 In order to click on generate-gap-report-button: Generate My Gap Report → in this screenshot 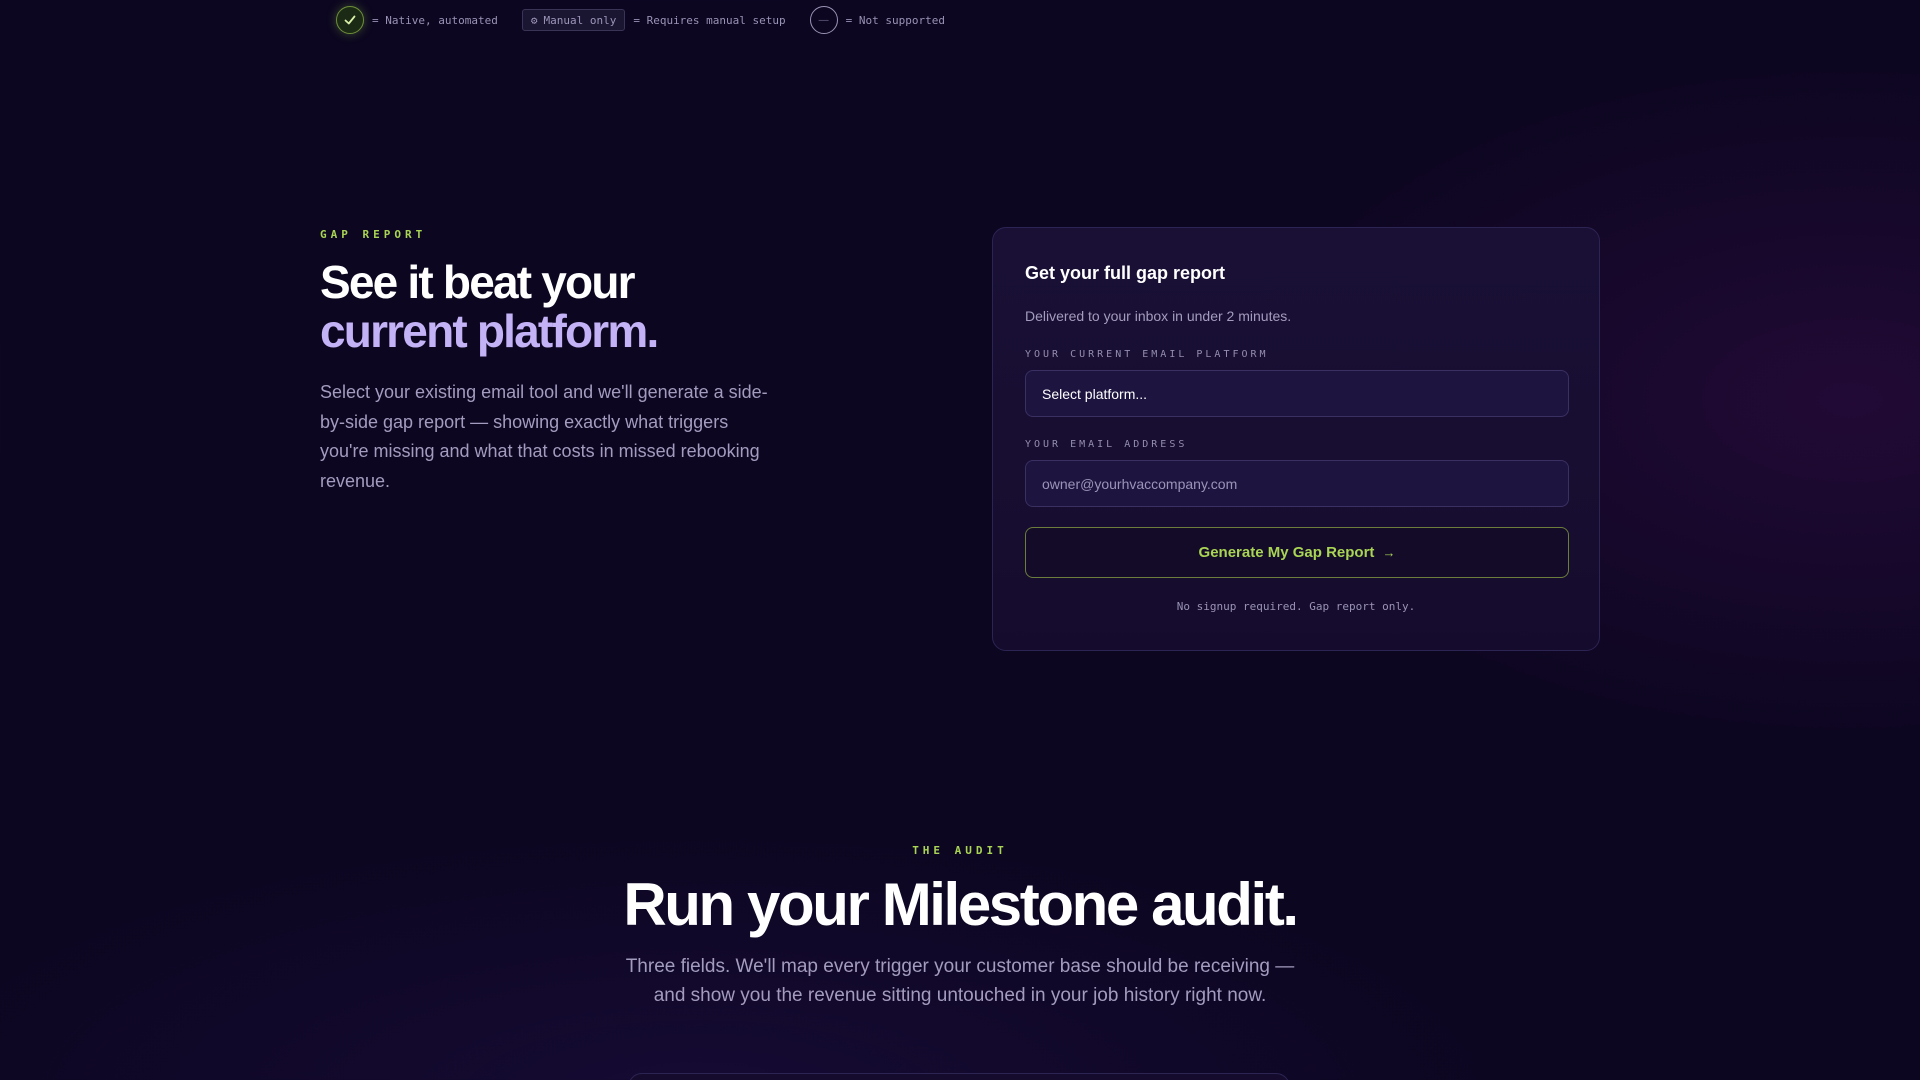, I will do `click(1297, 552)`.